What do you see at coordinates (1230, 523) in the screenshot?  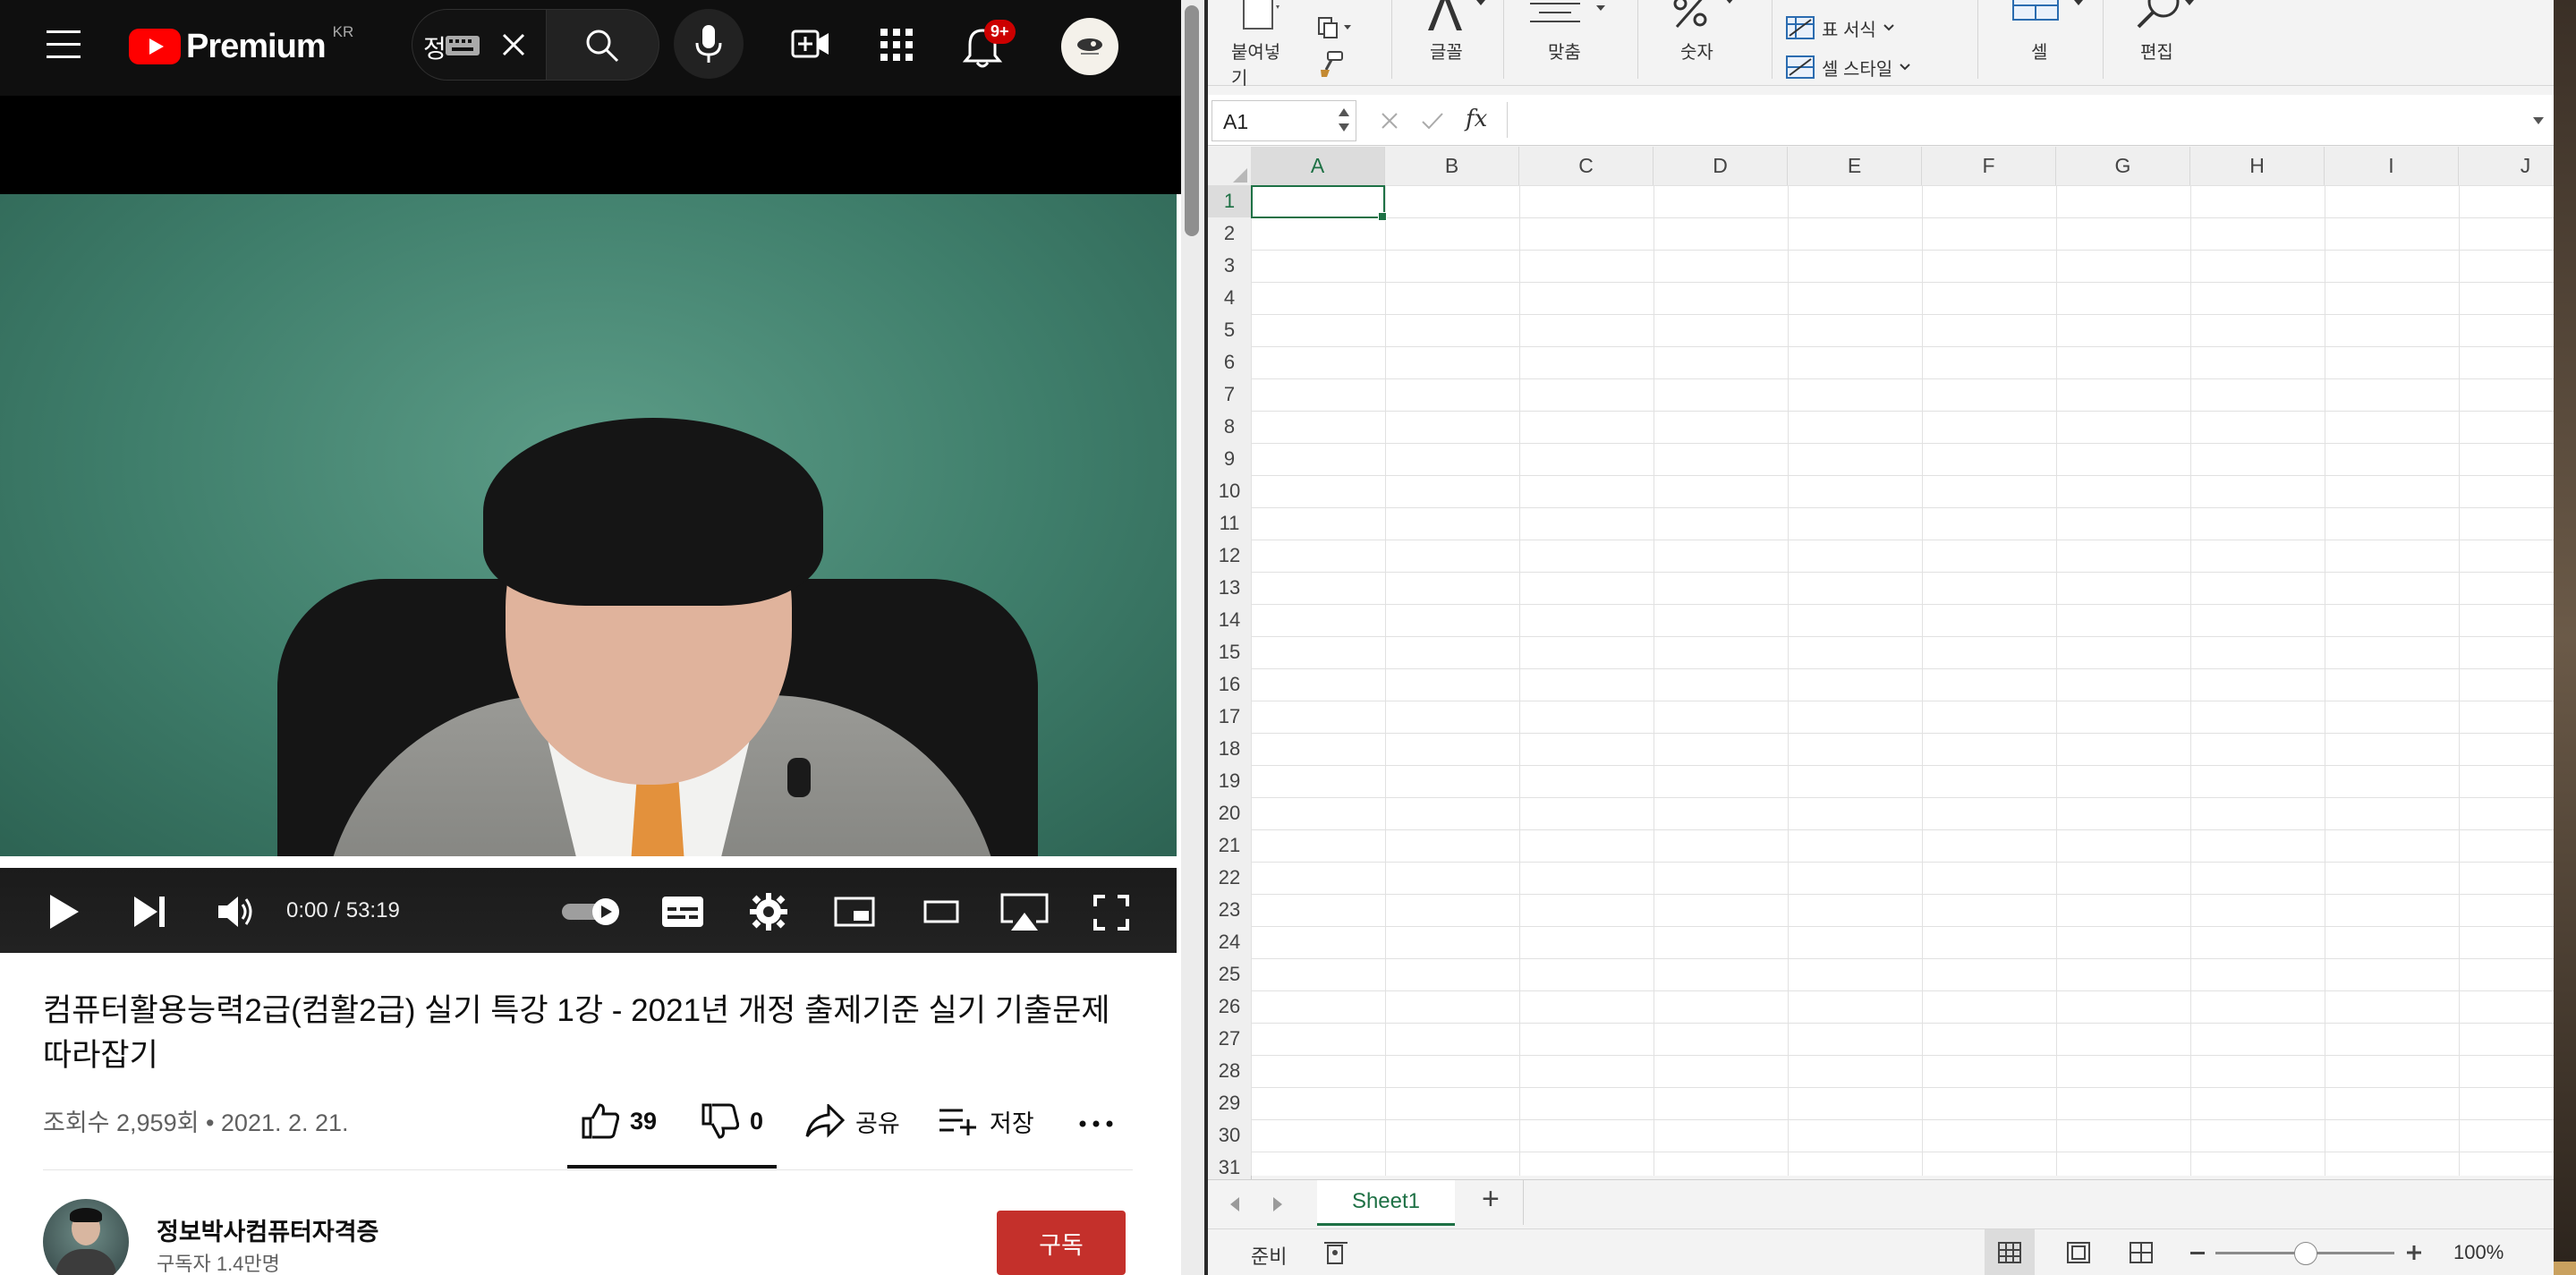 I see `row-header: 11` at bounding box center [1230, 523].